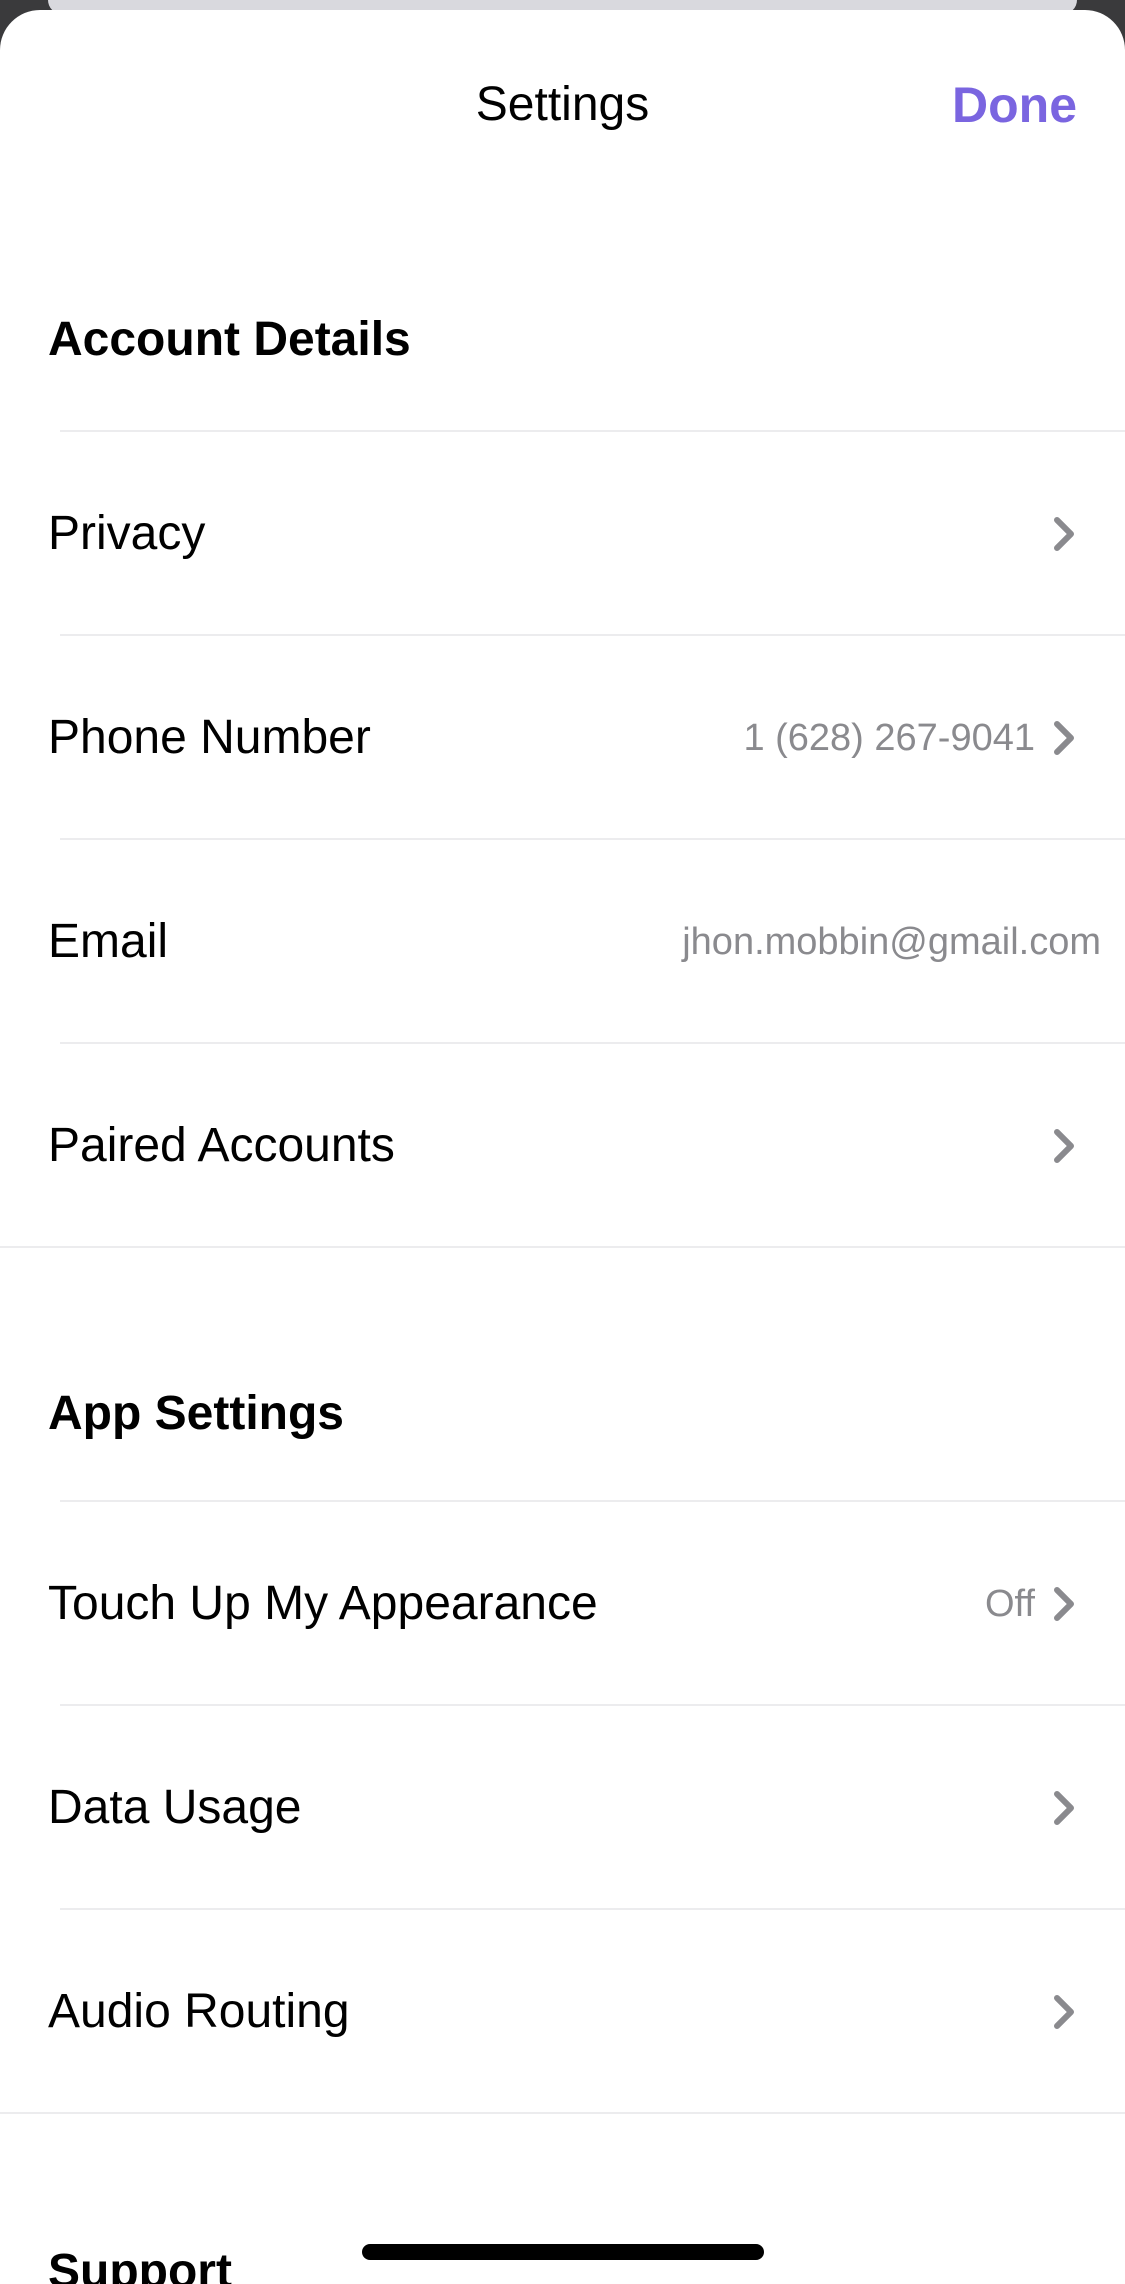 The height and width of the screenshot is (2284, 1125). I want to click on done-button: Done, so click(1014, 105).